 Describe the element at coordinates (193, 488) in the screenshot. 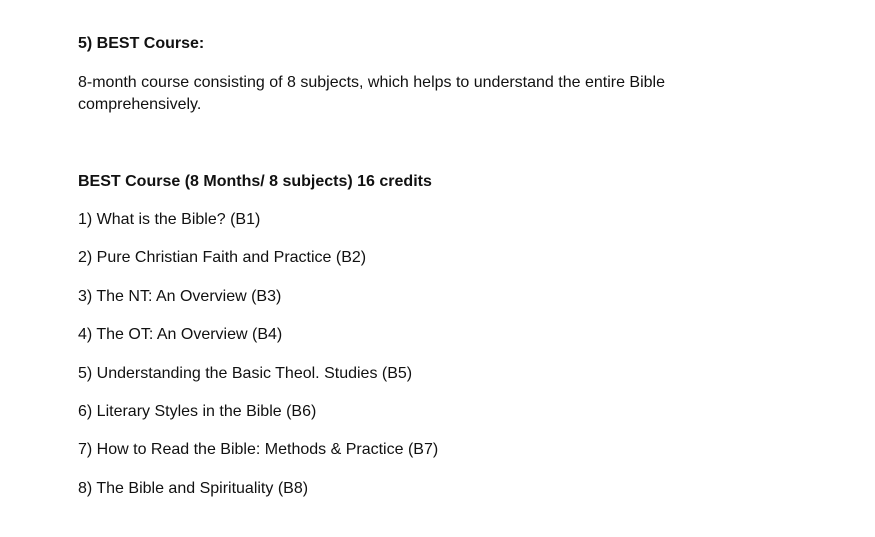

I see `subject-item-b8: 8) The Bible and Spirituality (B8)` at that location.